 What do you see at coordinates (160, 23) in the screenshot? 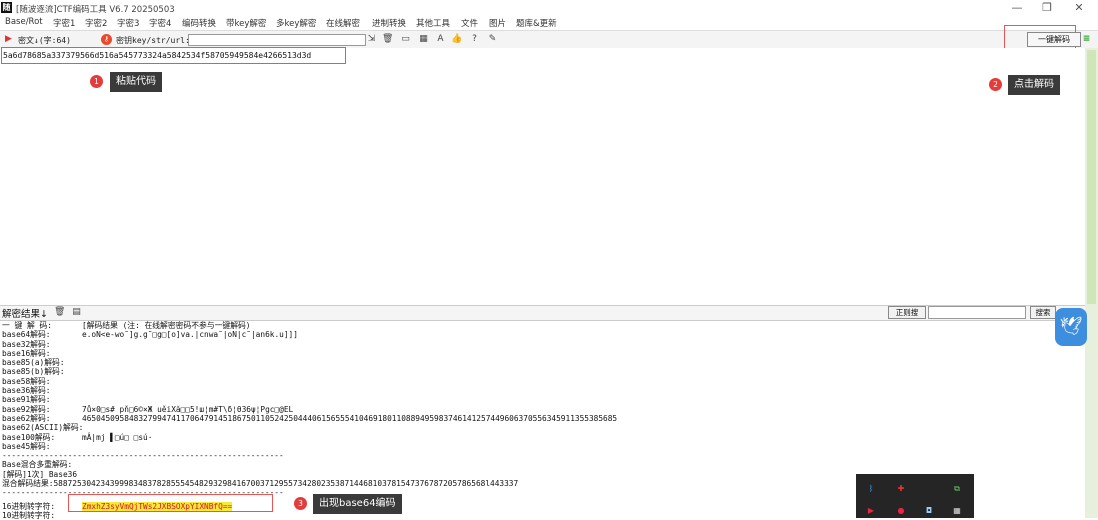
I see `menu-zimi4: 字密4` at bounding box center [160, 23].